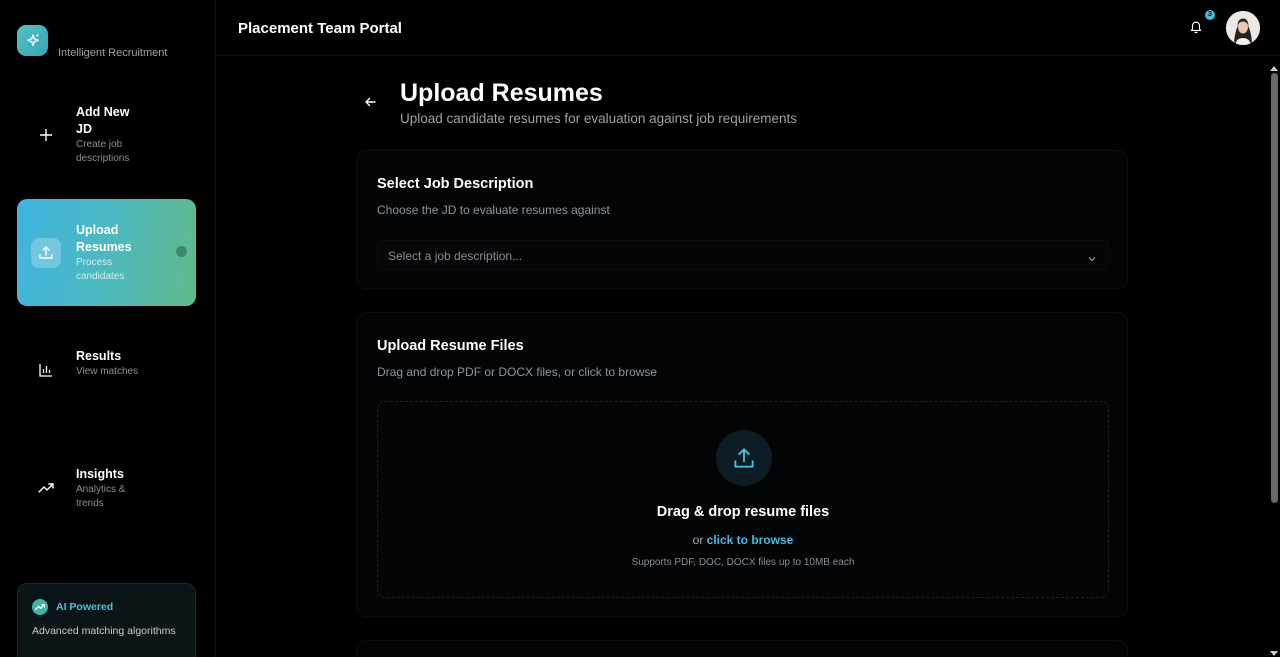 This screenshot has width=1280, height=657. Describe the element at coordinates (743, 512) in the screenshot. I see `dropzone-title: Drag & drop resume files` at that location.